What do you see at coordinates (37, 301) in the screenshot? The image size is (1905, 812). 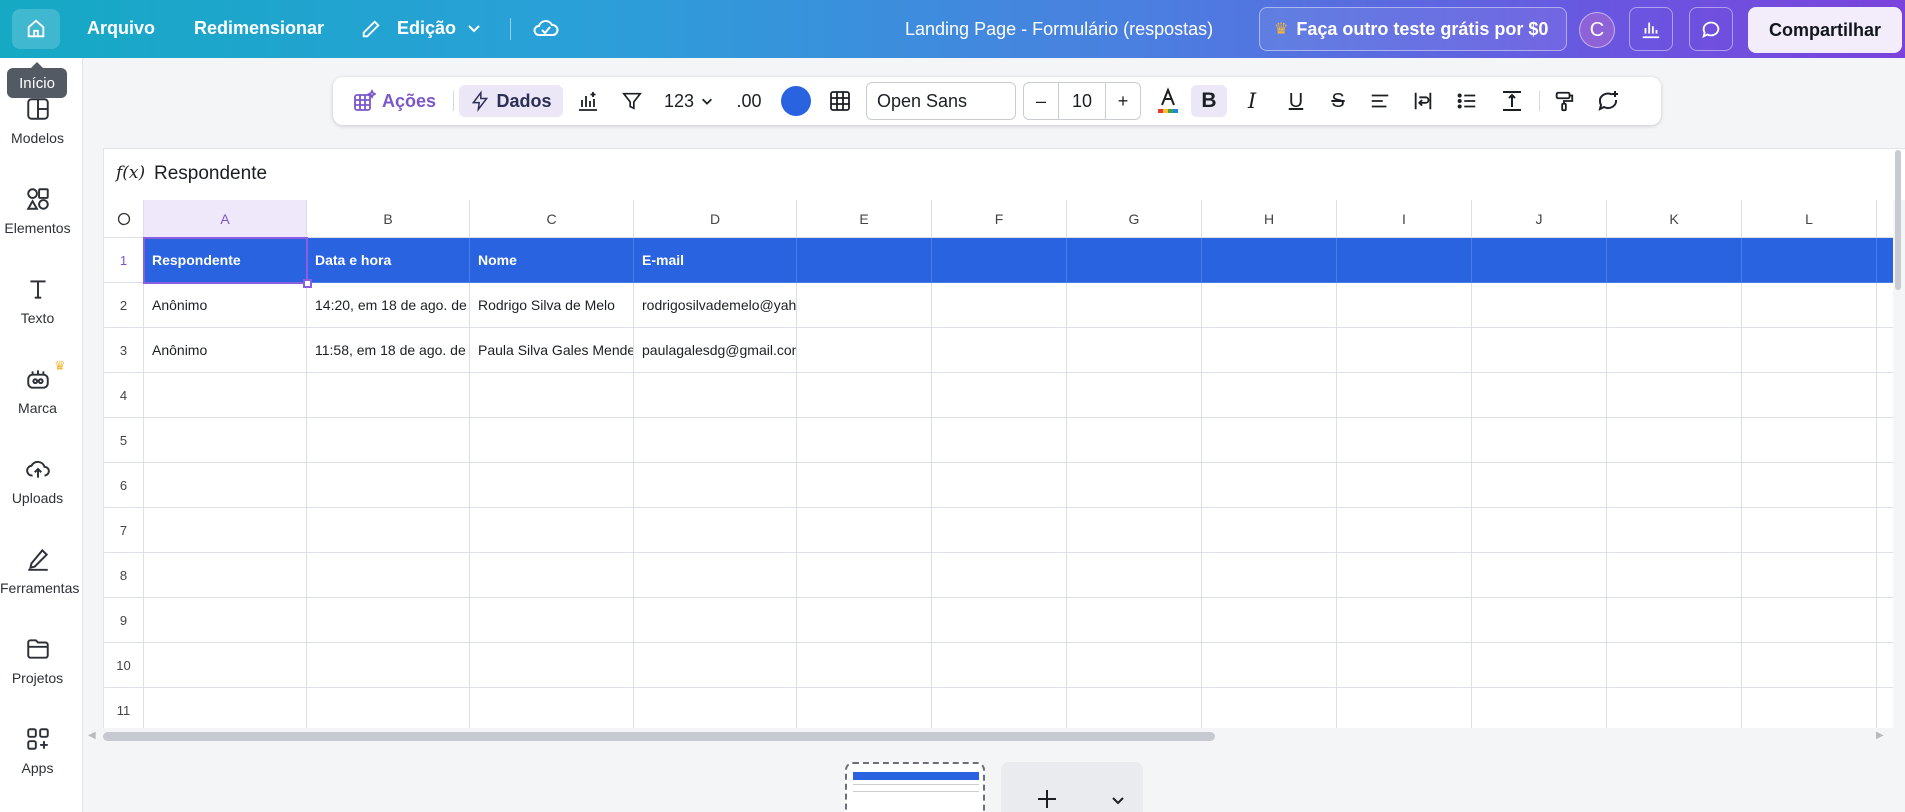 I see `sidebar-item-texto: Texto` at bounding box center [37, 301].